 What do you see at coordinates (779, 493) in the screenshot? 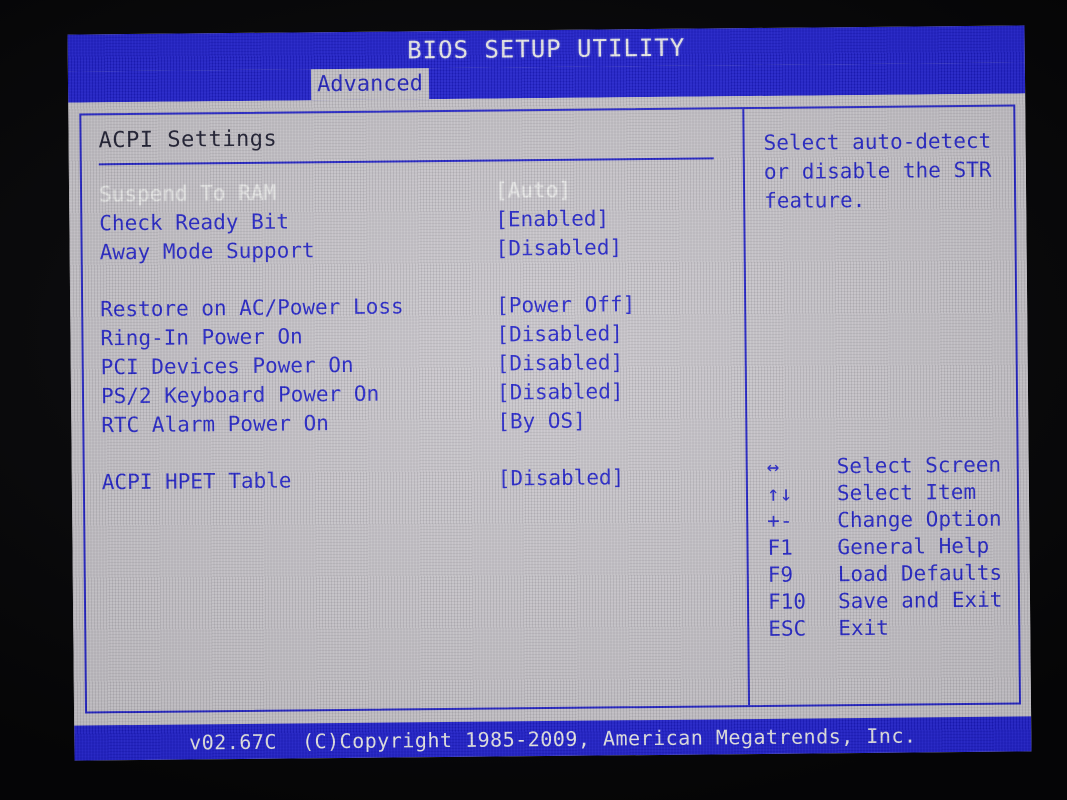
I see `up-down-arrow-icon: ↑↓` at bounding box center [779, 493].